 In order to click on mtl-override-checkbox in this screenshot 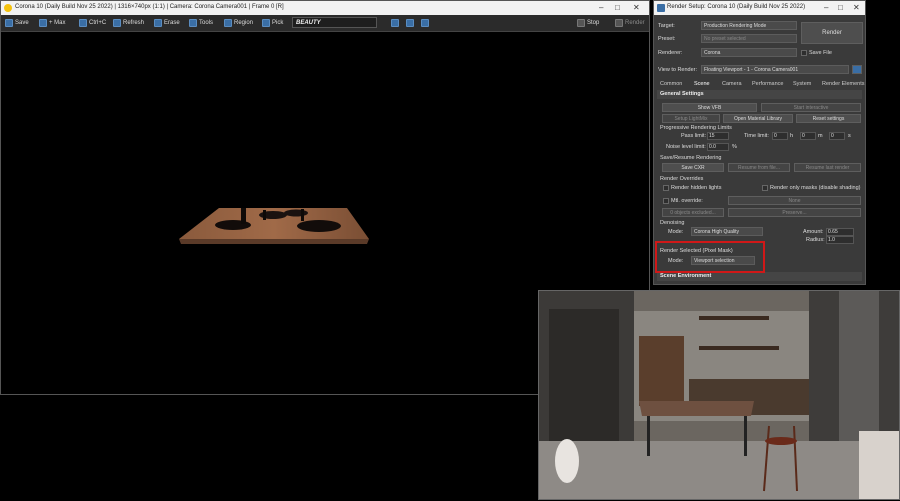, I will do `click(666, 201)`.